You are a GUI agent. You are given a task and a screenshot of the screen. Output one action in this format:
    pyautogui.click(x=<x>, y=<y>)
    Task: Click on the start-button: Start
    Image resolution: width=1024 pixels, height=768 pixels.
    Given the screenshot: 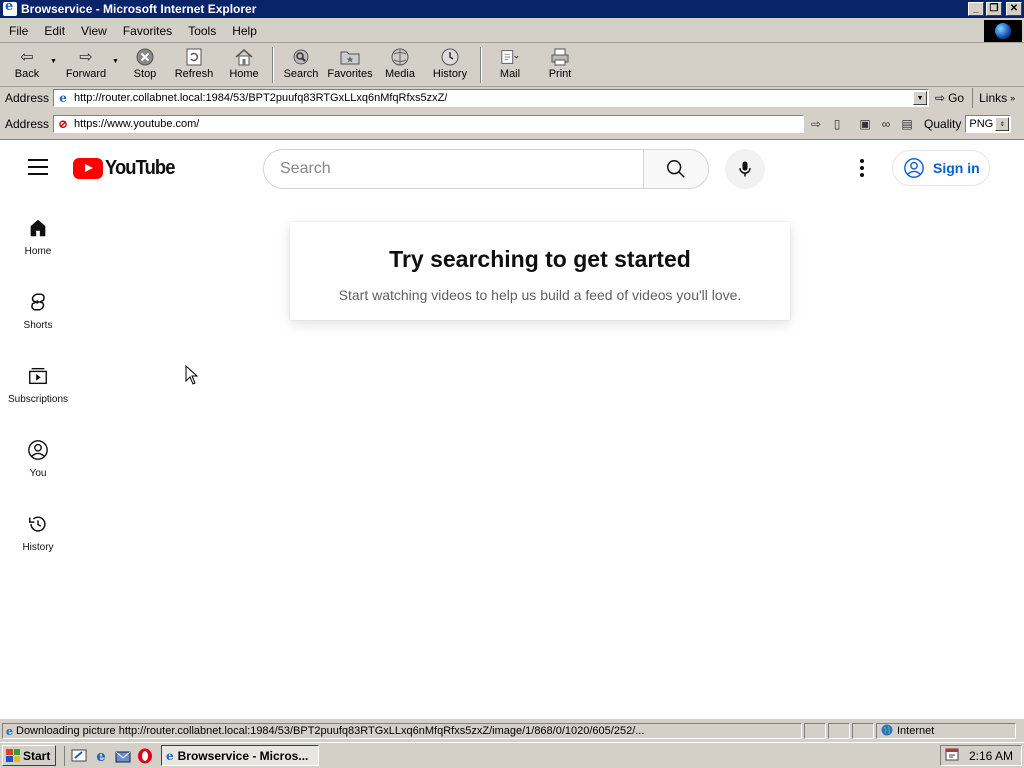 What is the action you would take?
    pyautogui.click(x=29, y=755)
    